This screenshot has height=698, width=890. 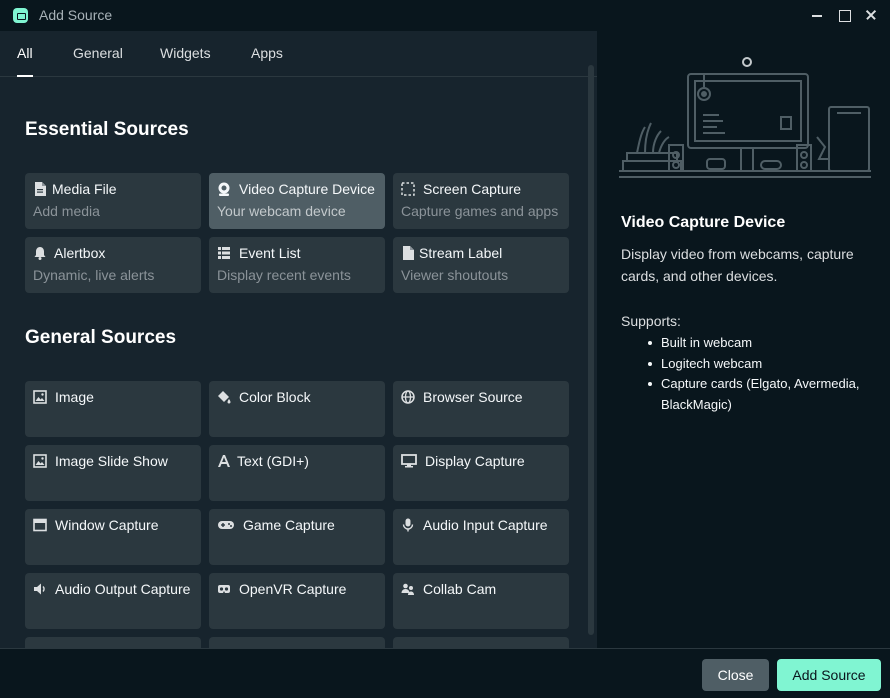 What do you see at coordinates (460, 589) in the screenshot?
I see `source-card-name: Collab Cam` at bounding box center [460, 589].